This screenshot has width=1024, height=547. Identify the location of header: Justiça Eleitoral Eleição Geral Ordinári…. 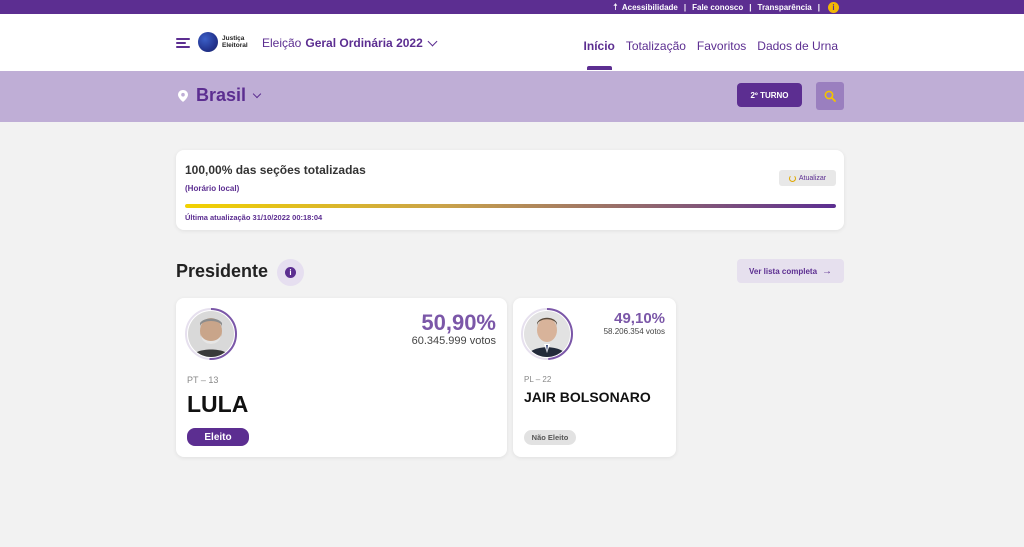
(512, 42).